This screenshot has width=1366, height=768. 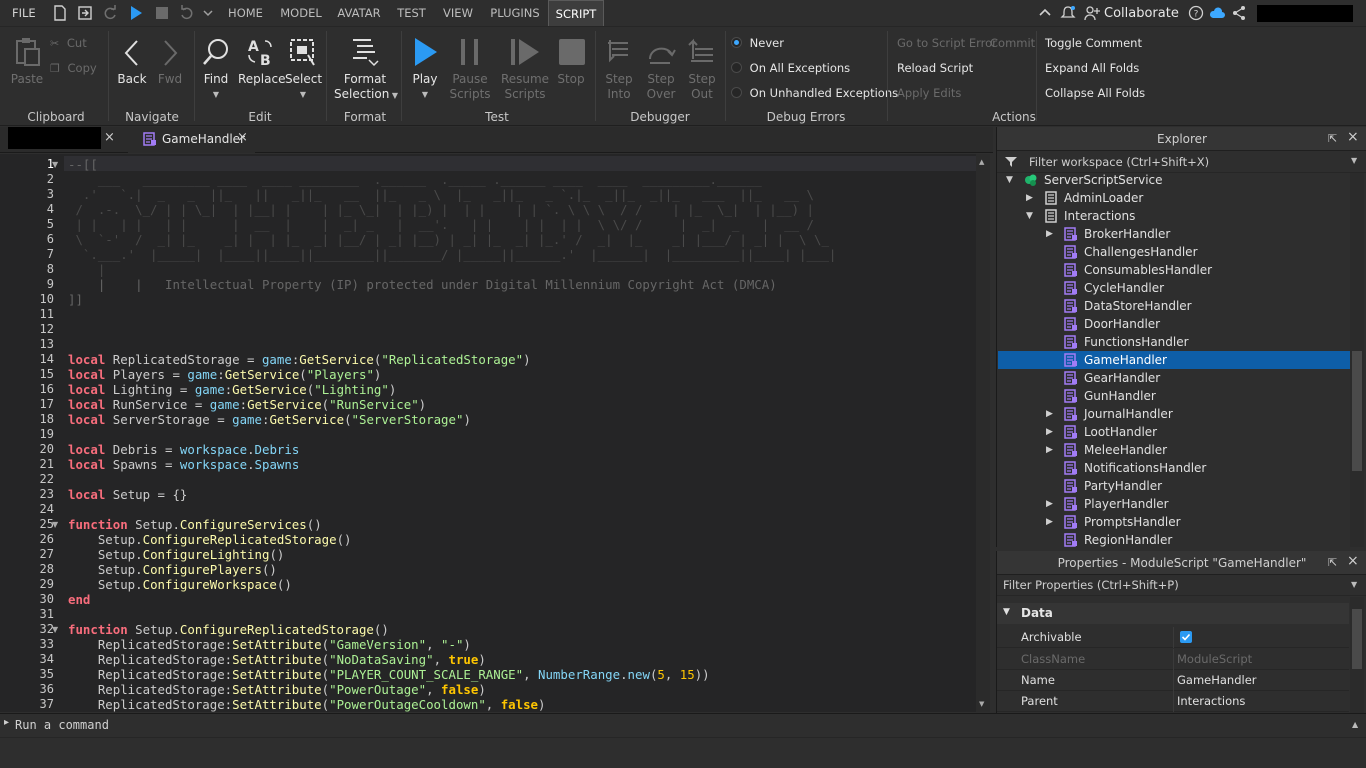 What do you see at coordinates (1174, 324) in the screenshot?
I see `explorer-item-doorhandler: DoorHandler` at bounding box center [1174, 324].